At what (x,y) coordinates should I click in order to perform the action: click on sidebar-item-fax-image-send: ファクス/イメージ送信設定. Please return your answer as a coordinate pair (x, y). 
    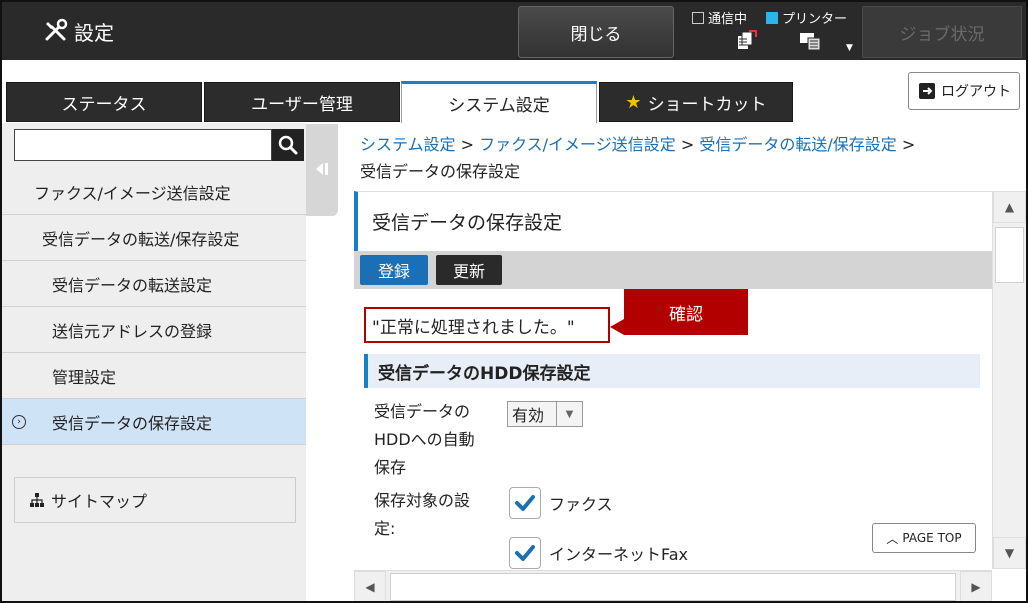
    Looking at the image, I should click on (154, 192).